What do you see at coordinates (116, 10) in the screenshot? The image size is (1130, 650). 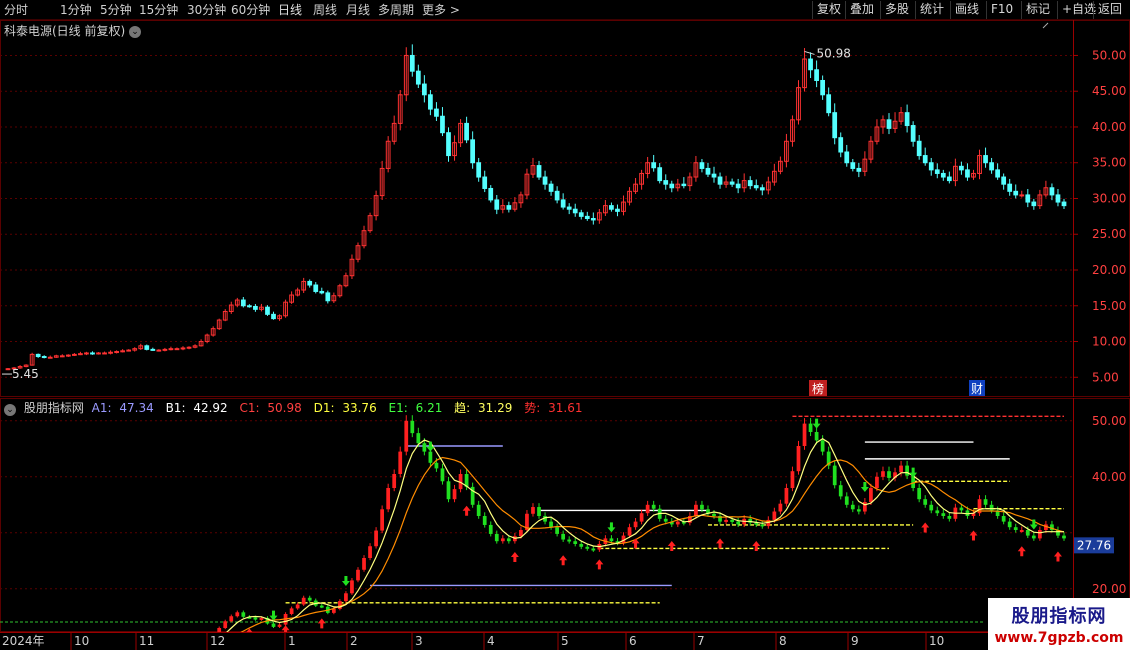 I see `period-tab-2: 5分钟` at bounding box center [116, 10].